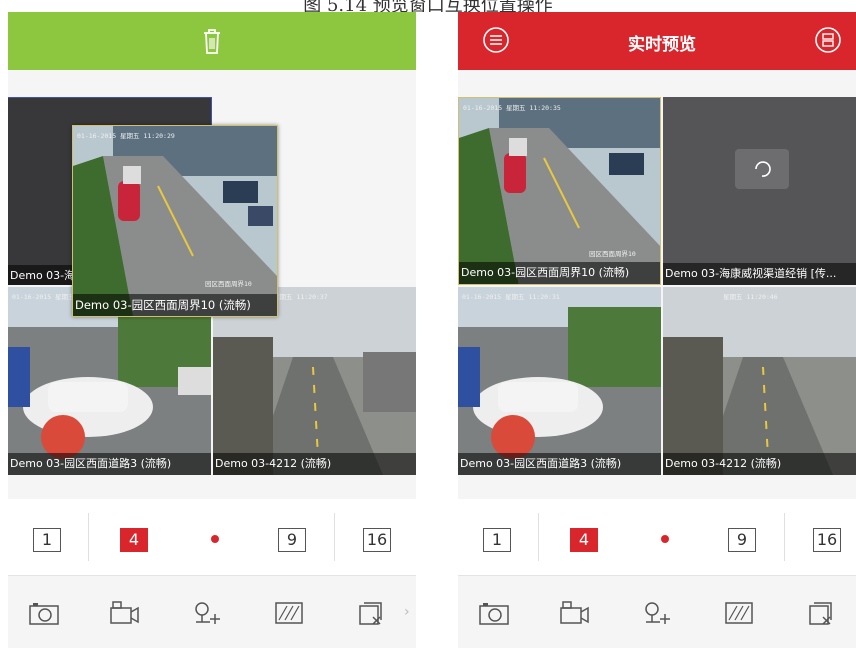 The height and width of the screenshot is (648, 856). I want to click on refresh-icon, so click(763, 169).